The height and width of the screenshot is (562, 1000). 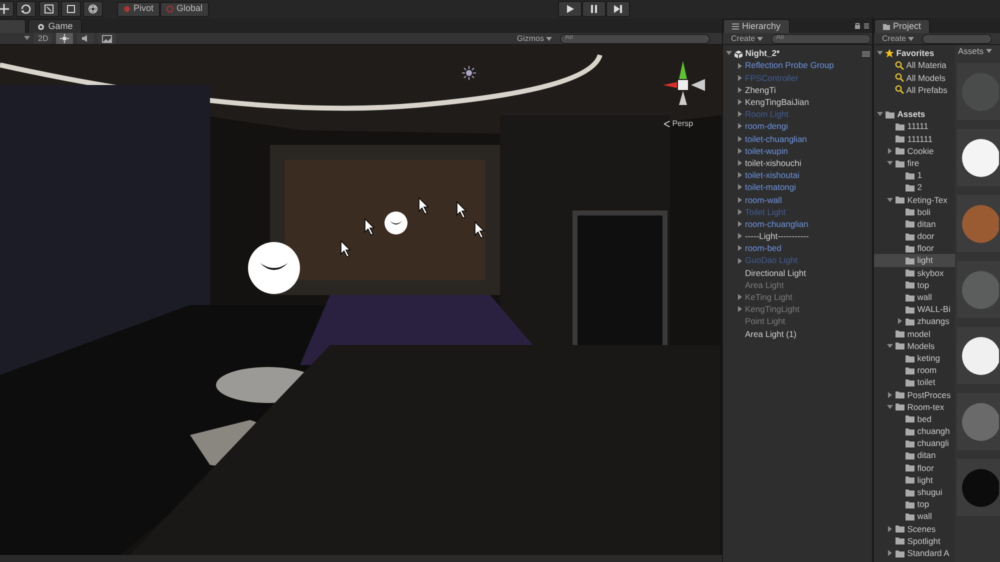 What do you see at coordinates (923, 504) in the screenshot?
I see `folder-item: top` at bounding box center [923, 504].